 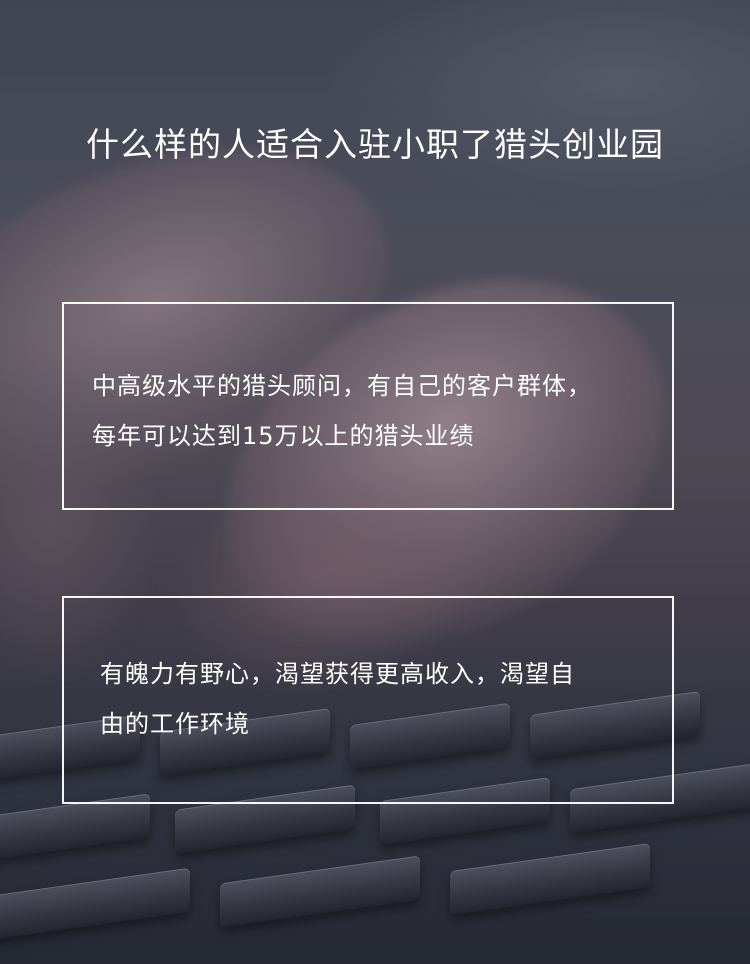 What do you see at coordinates (375, 699) in the screenshot?
I see `card-text: 有魄力有野心，渴望获得更高收入，渴望自 由的工作环境` at bounding box center [375, 699].